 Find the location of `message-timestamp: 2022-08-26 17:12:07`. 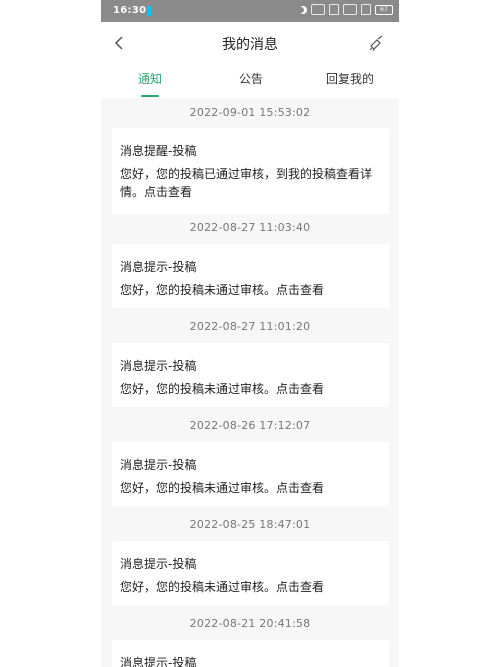

message-timestamp: 2022-08-26 17:12:07 is located at coordinates (250, 425).